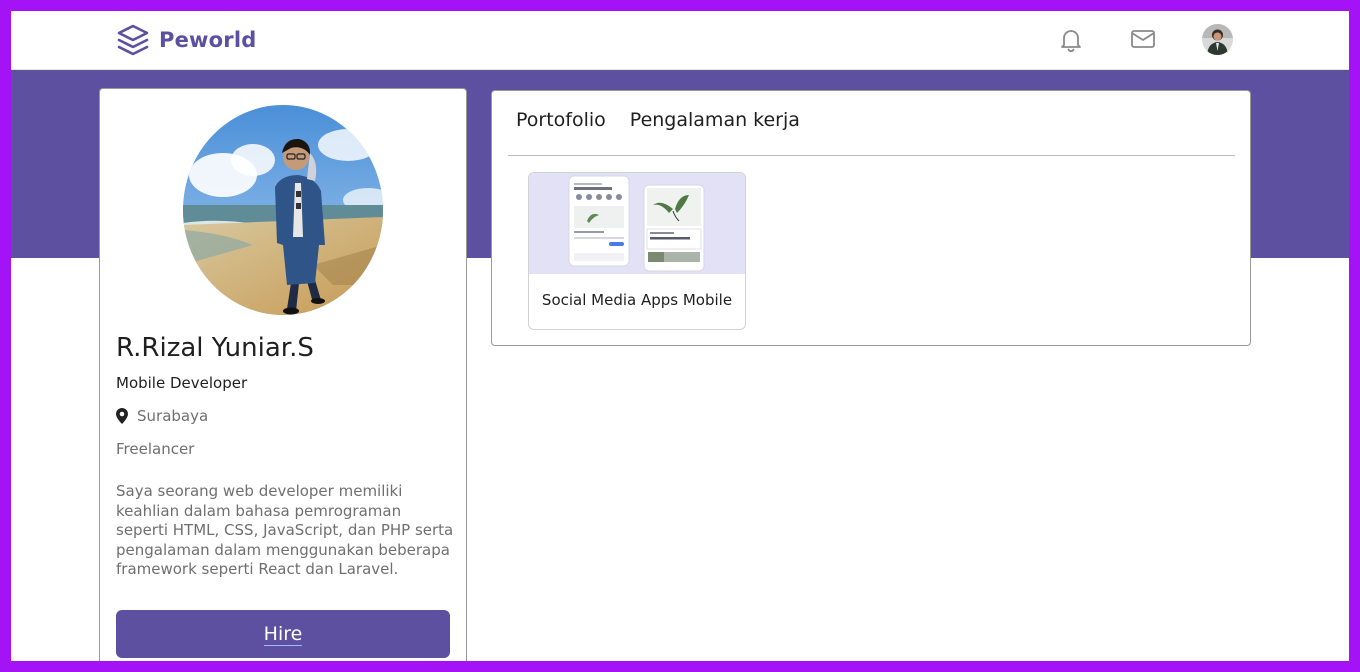  Describe the element at coordinates (561, 120) in the screenshot. I see `tab-portfolio: Portofolio` at that location.